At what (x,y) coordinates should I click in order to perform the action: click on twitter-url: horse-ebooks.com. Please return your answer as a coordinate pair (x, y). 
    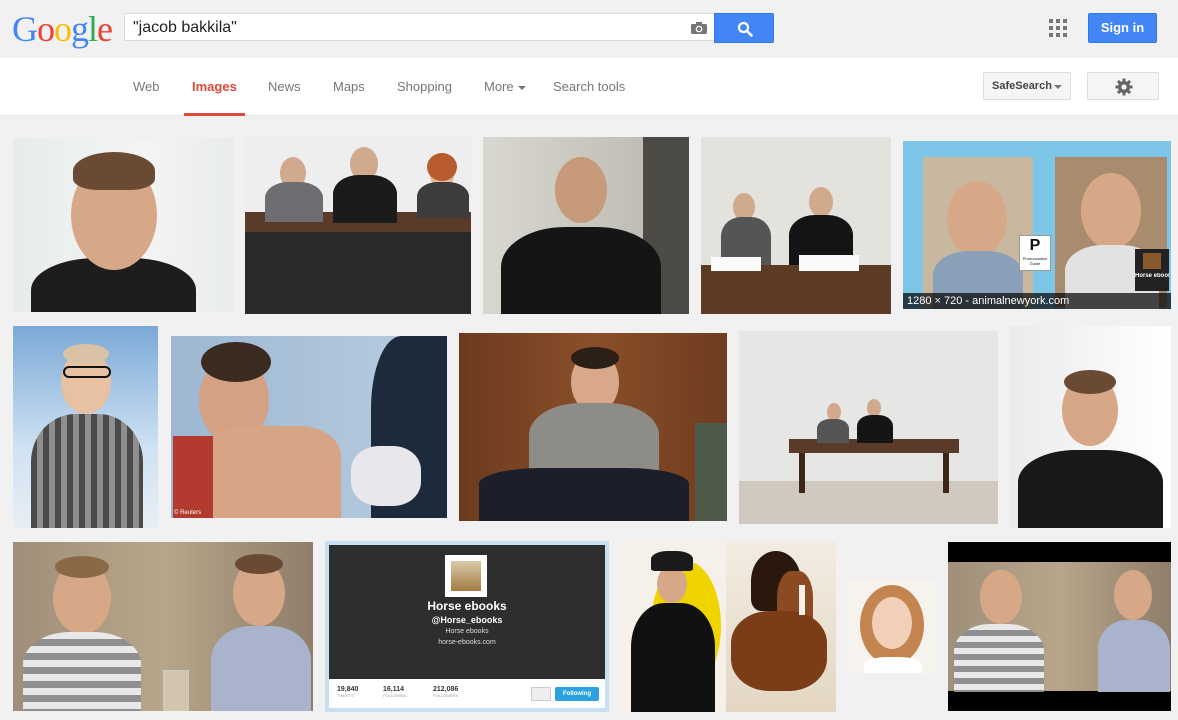
    Looking at the image, I should click on (467, 642).